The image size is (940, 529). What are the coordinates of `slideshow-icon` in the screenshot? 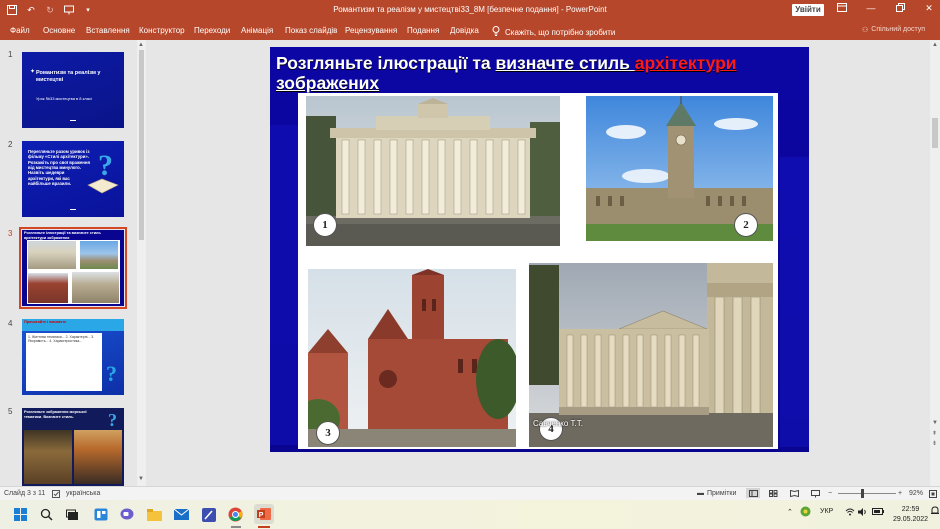 It's located at (815, 495).